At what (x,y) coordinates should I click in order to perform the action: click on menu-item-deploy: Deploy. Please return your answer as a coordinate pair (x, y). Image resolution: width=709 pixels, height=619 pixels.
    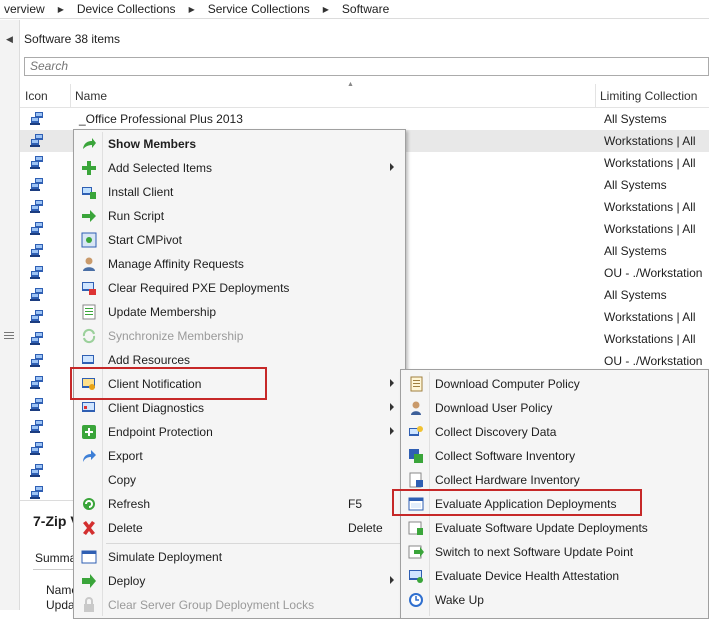
    Looking at the image, I should click on (239, 581).